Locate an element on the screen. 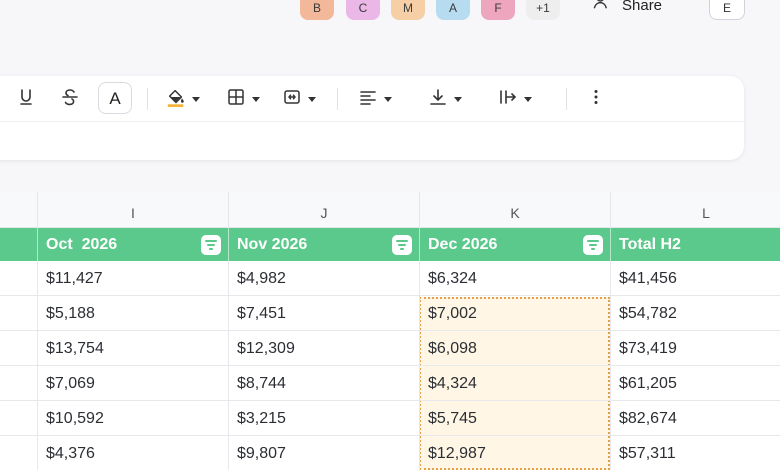 This screenshot has width=780, height=470. more-collaborators-badge: +1 is located at coordinates (543, 10).